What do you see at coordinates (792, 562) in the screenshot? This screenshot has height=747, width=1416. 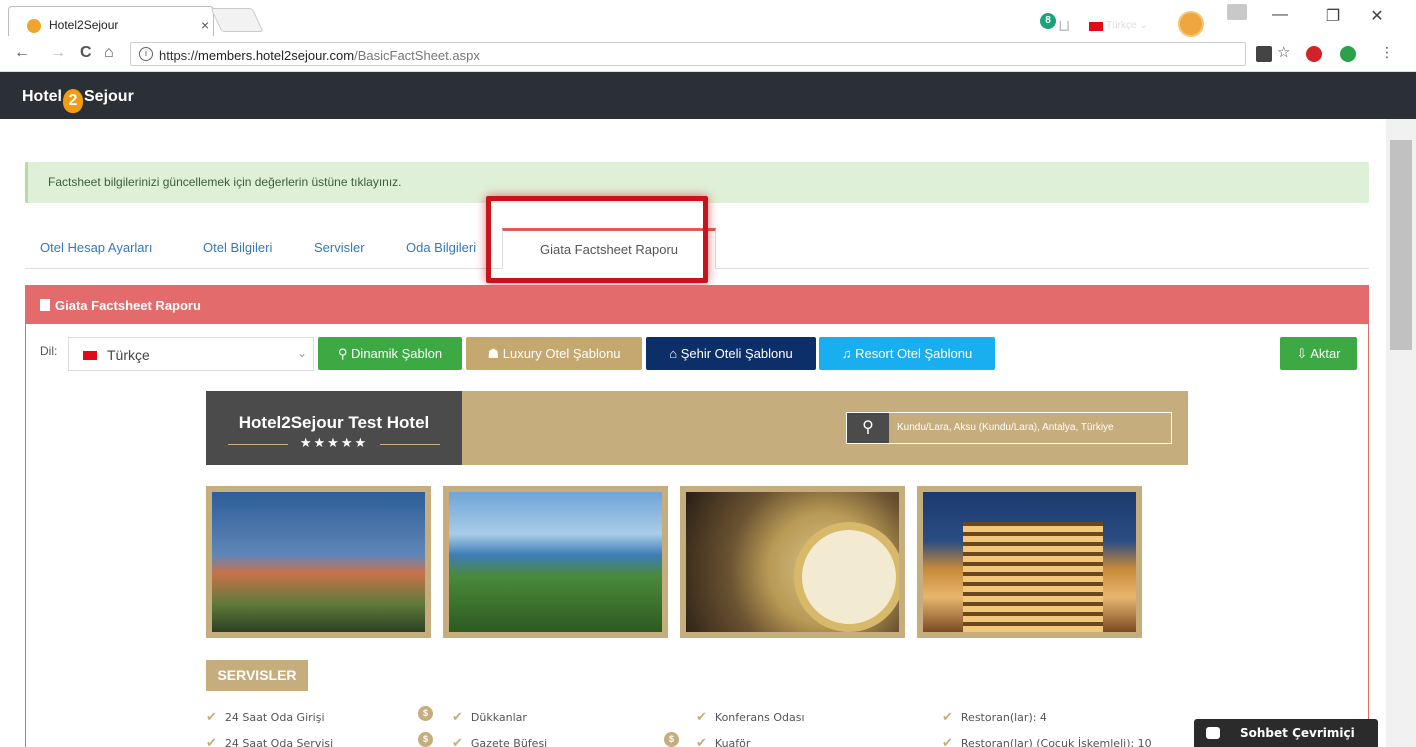 I see `hotel-photo-lobby-clock` at bounding box center [792, 562].